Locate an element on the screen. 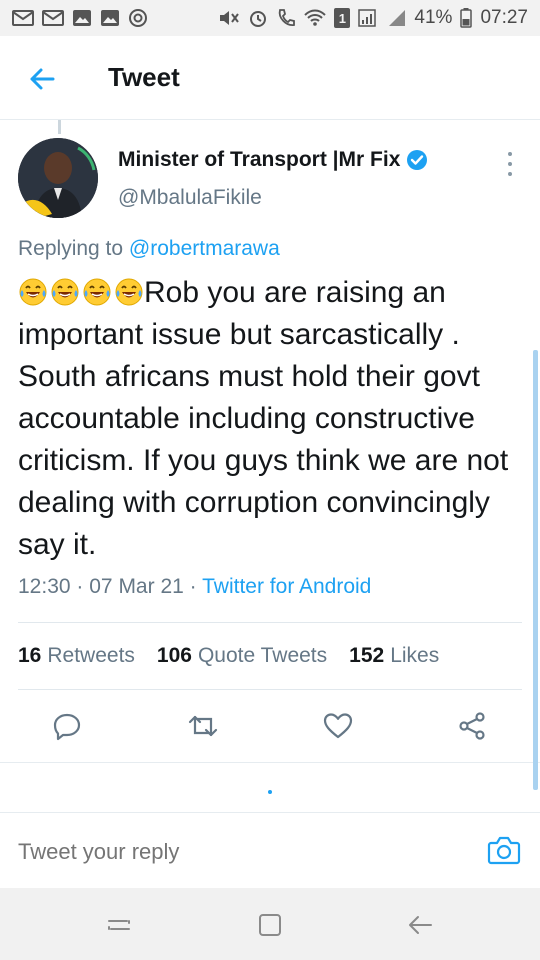 The height and width of the screenshot is (960, 540). avatar is located at coordinates (58, 178).